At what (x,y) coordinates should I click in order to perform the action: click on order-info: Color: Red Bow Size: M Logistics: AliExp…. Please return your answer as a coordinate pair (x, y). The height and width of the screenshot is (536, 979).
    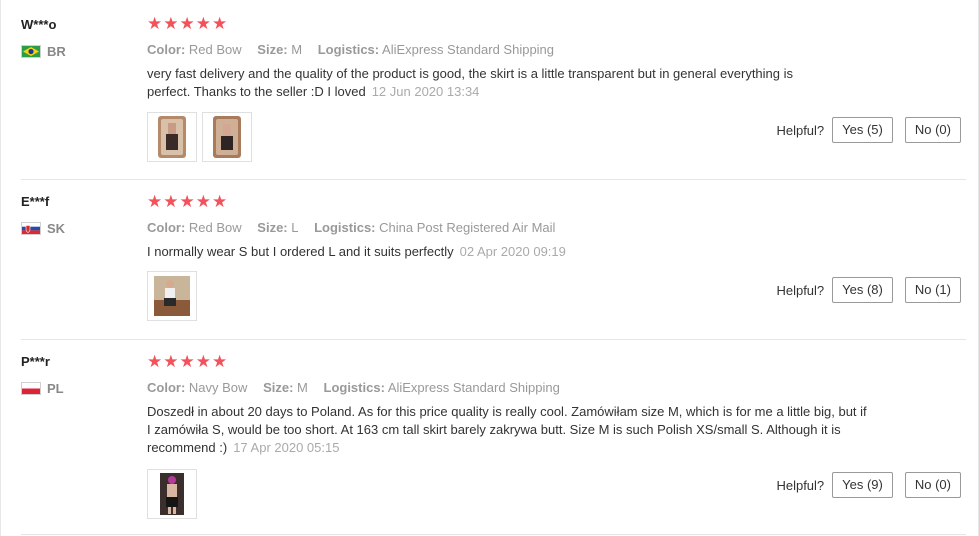
    Looking at the image, I should click on (497, 50).